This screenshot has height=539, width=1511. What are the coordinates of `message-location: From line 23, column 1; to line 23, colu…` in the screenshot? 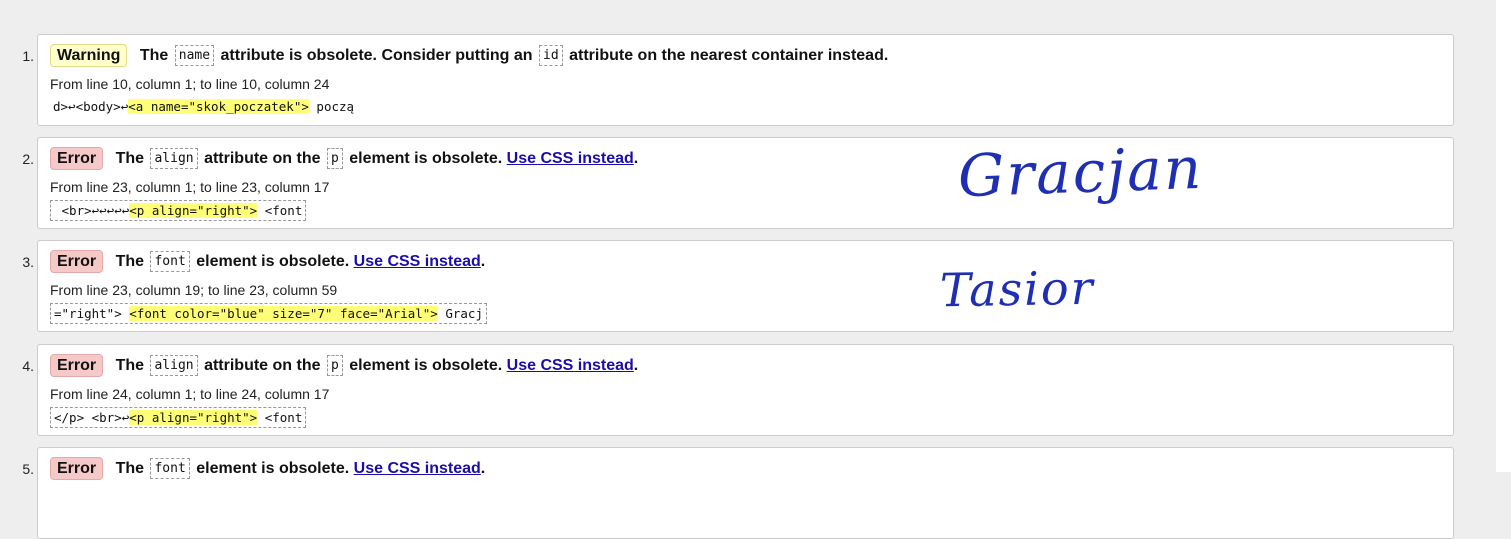 It's located at (190, 187).